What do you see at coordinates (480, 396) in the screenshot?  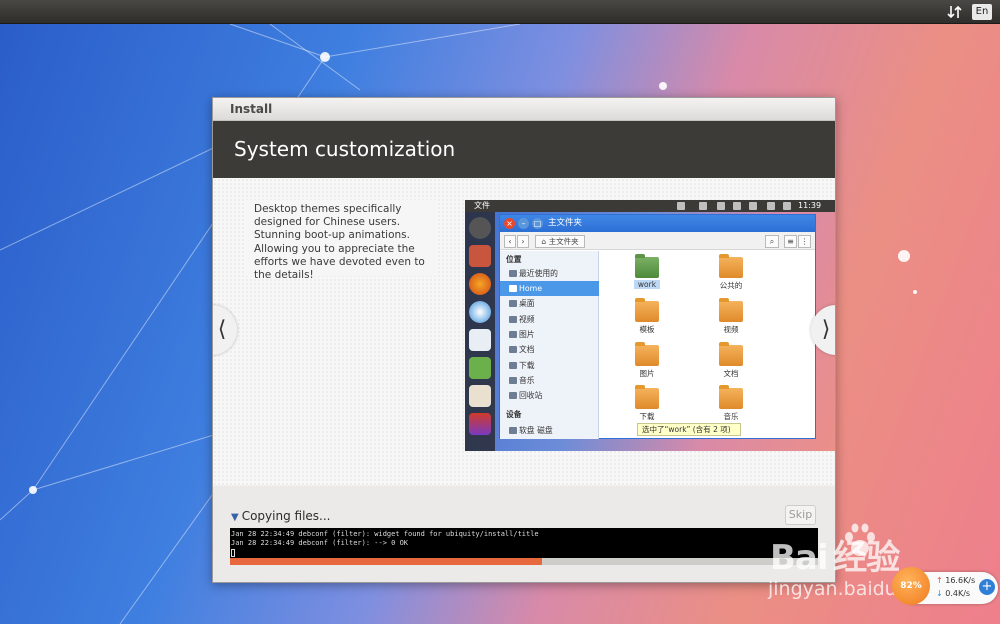 I see `presentation-app-icon` at bounding box center [480, 396].